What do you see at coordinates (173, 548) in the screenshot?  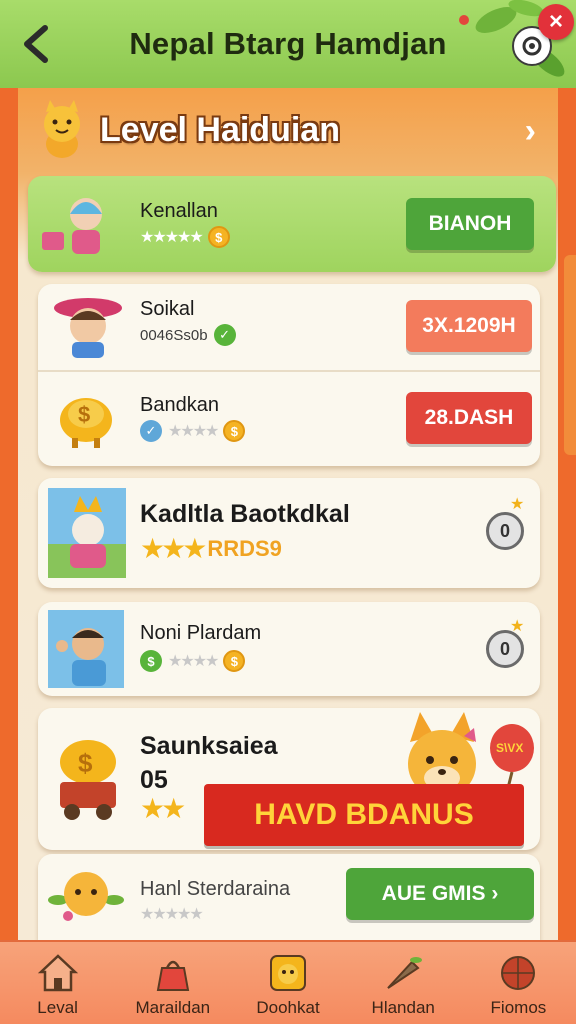 I see `rating-stars: ★★★` at bounding box center [173, 548].